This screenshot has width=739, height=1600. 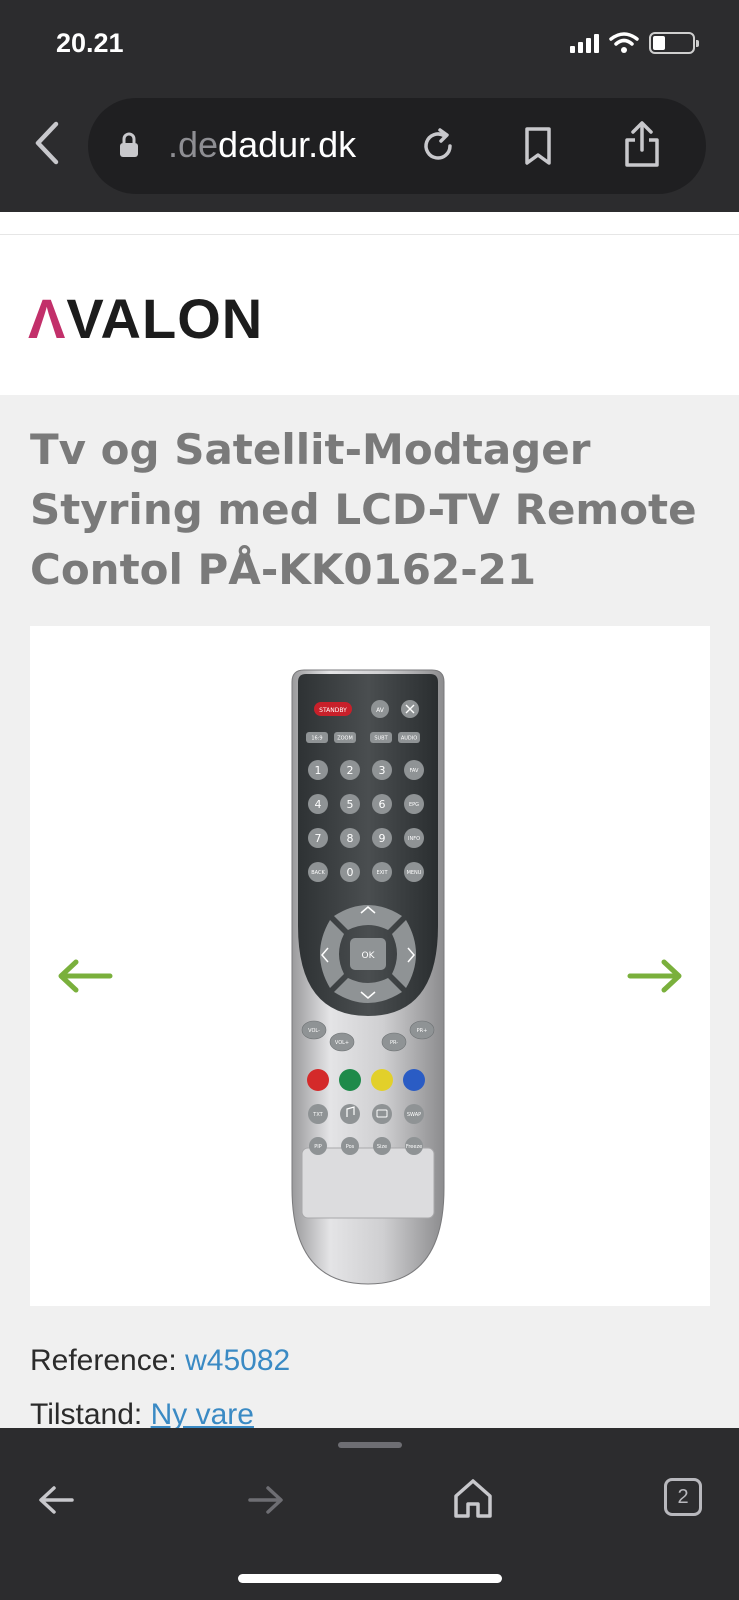 I want to click on svg-text: AV, so click(x=380, y=710).